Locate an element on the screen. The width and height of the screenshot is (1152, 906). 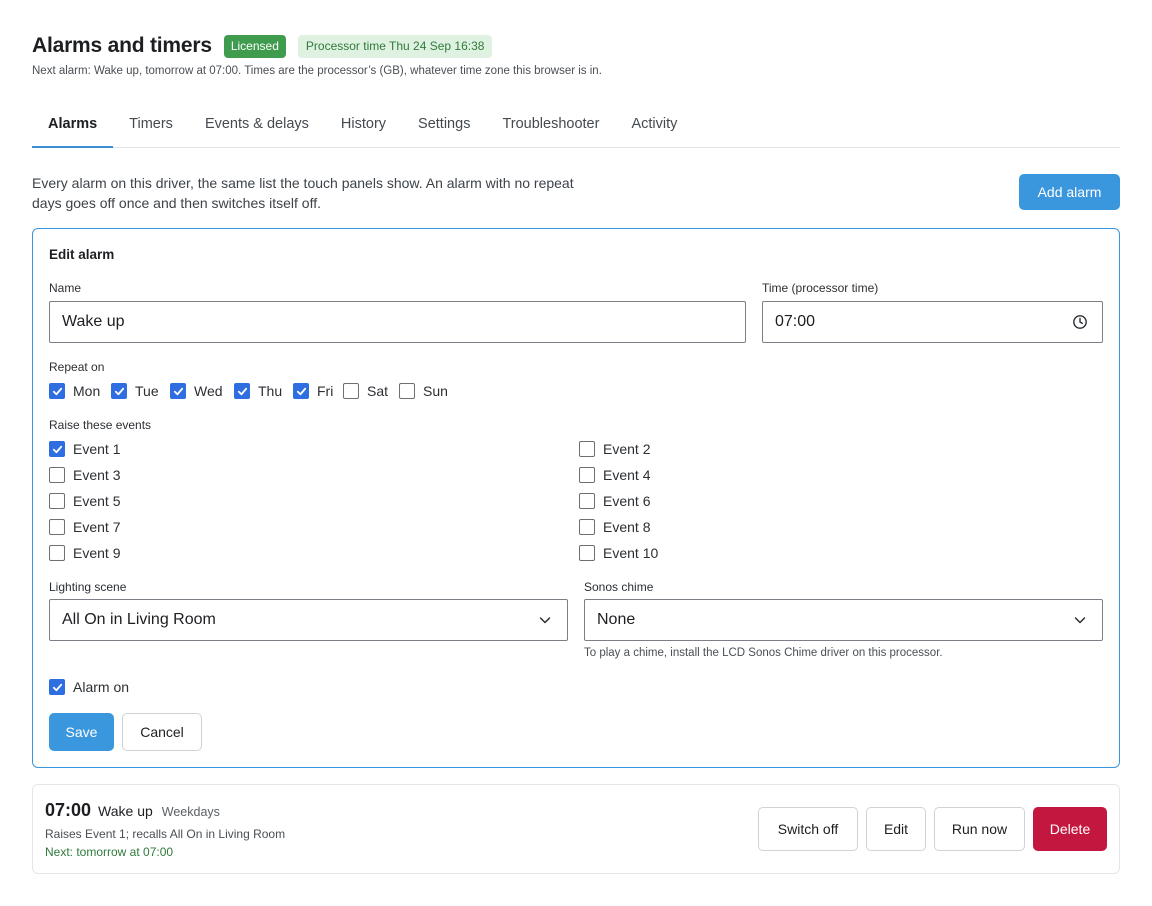
checkbox-label: Event 2 is located at coordinates (627, 449).